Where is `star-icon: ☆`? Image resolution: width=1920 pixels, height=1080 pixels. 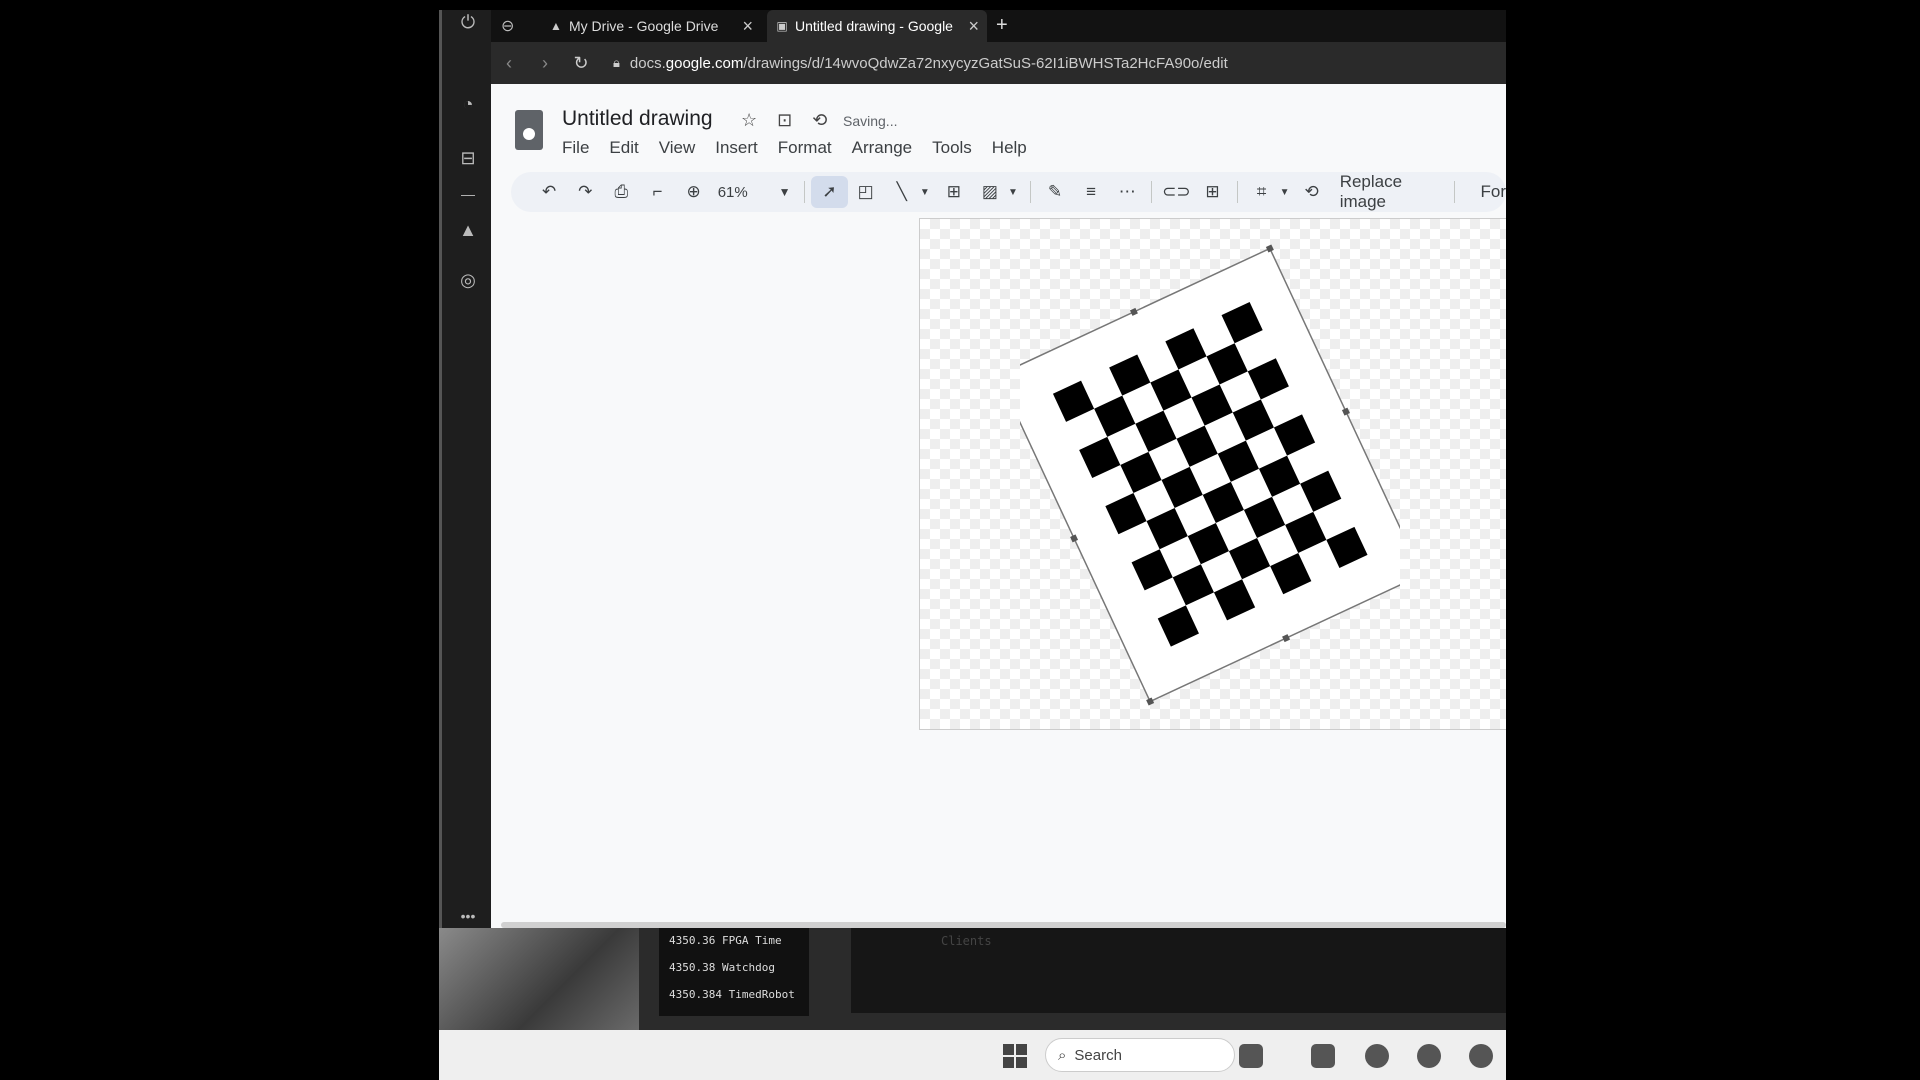
star-icon: ☆ is located at coordinates (749, 120).